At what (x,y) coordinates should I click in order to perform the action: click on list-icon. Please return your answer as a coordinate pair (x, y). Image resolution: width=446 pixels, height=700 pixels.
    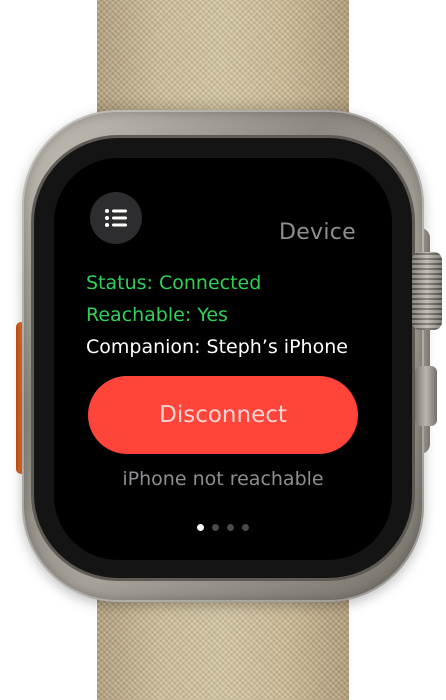
    Looking at the image, I should click on (116, 218).